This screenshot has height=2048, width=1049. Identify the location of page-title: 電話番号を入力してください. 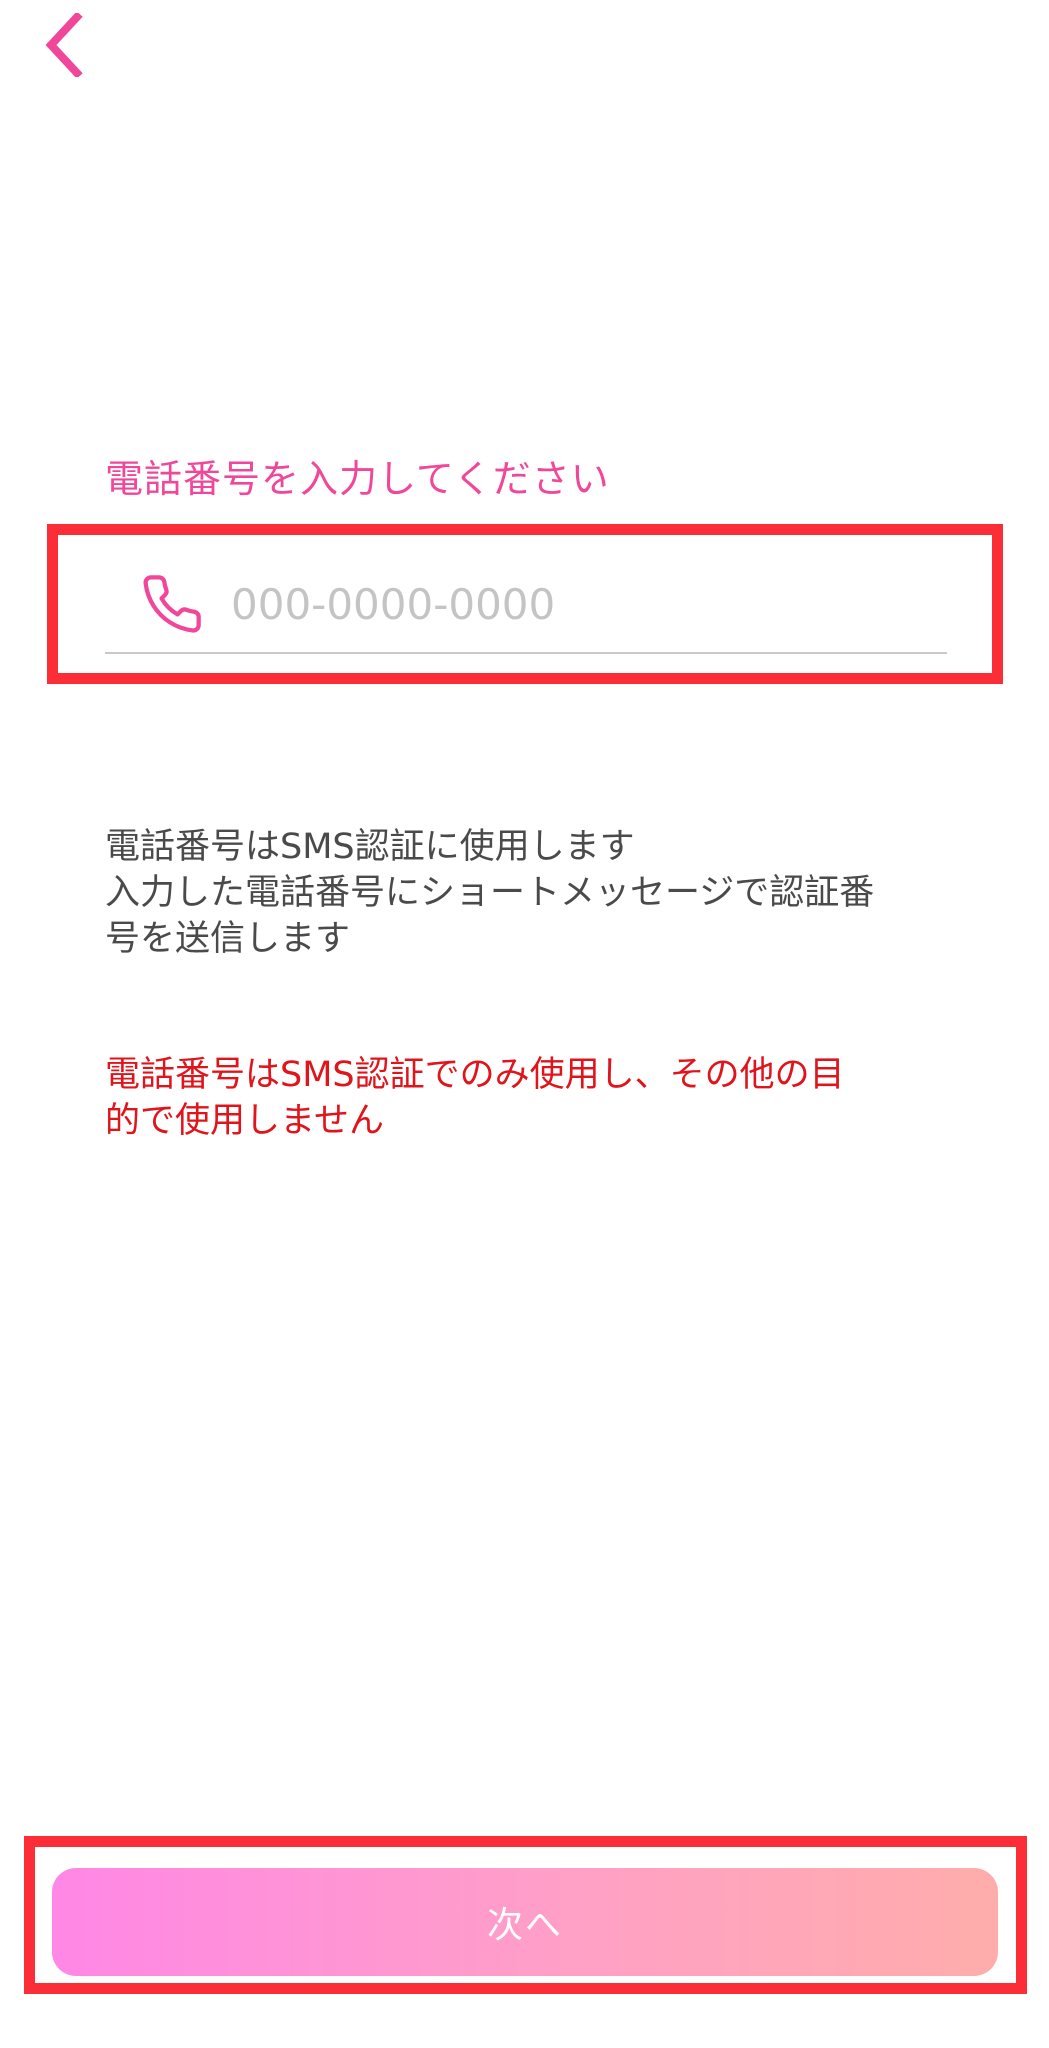
(357, 479).